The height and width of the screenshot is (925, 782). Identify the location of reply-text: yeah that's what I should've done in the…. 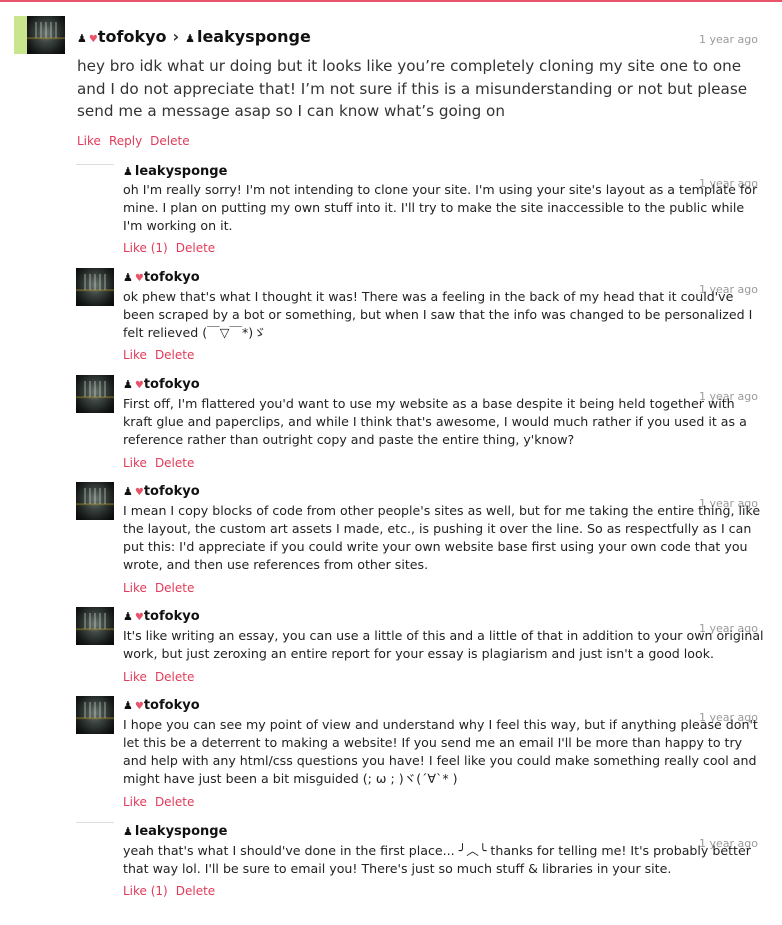
(437, 859).